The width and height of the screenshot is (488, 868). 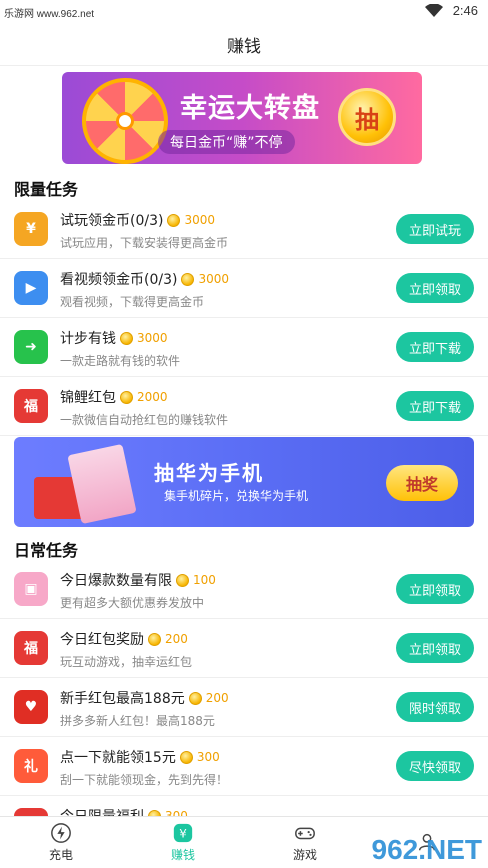 I want to click on task-title: 看视频领金币(0/3), so click(x=119, y=280).